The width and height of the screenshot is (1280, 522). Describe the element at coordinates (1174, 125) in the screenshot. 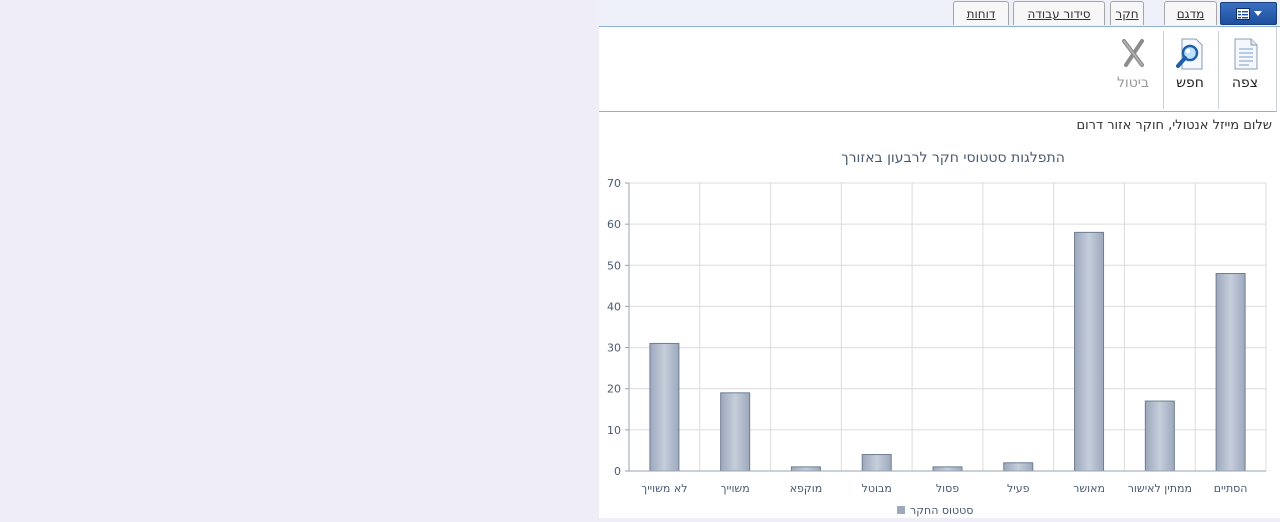

I see `greeting-text: שלום מייזל אנטולי, חוקר אזור דרום` at that location.